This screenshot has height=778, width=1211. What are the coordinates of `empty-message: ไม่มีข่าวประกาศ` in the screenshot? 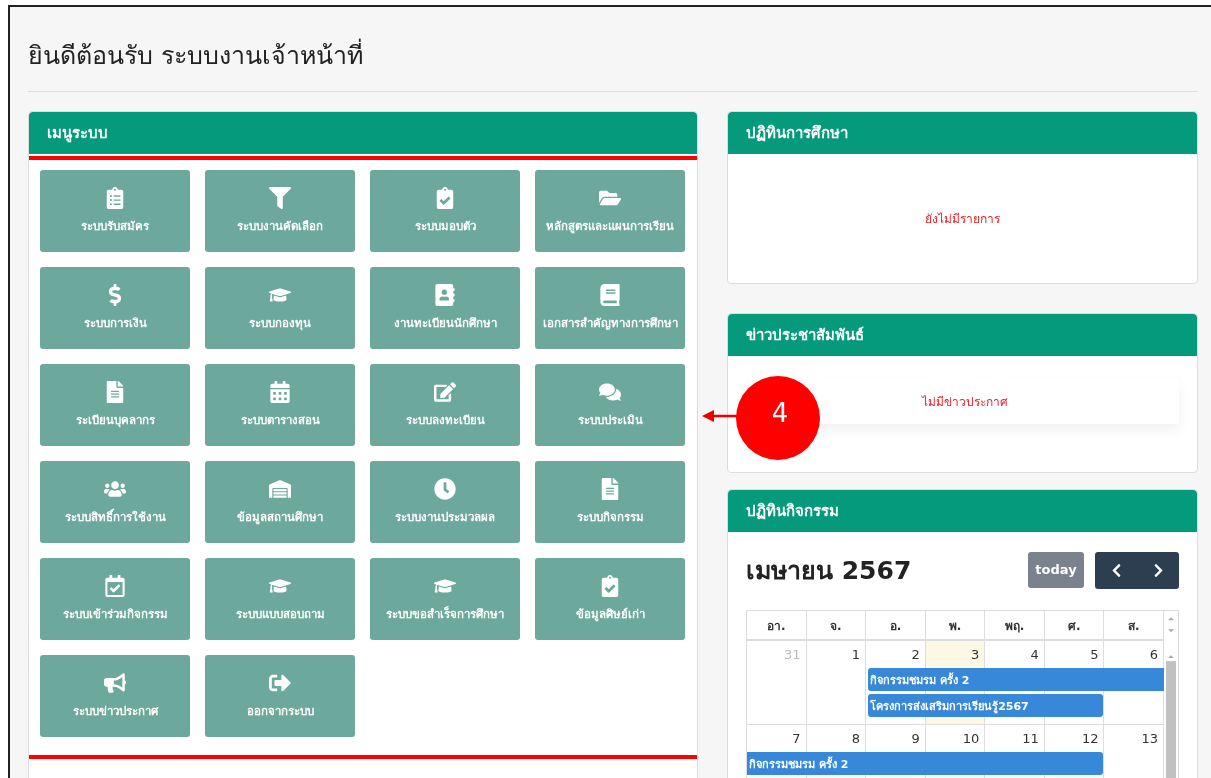 It's located at (964, 402).